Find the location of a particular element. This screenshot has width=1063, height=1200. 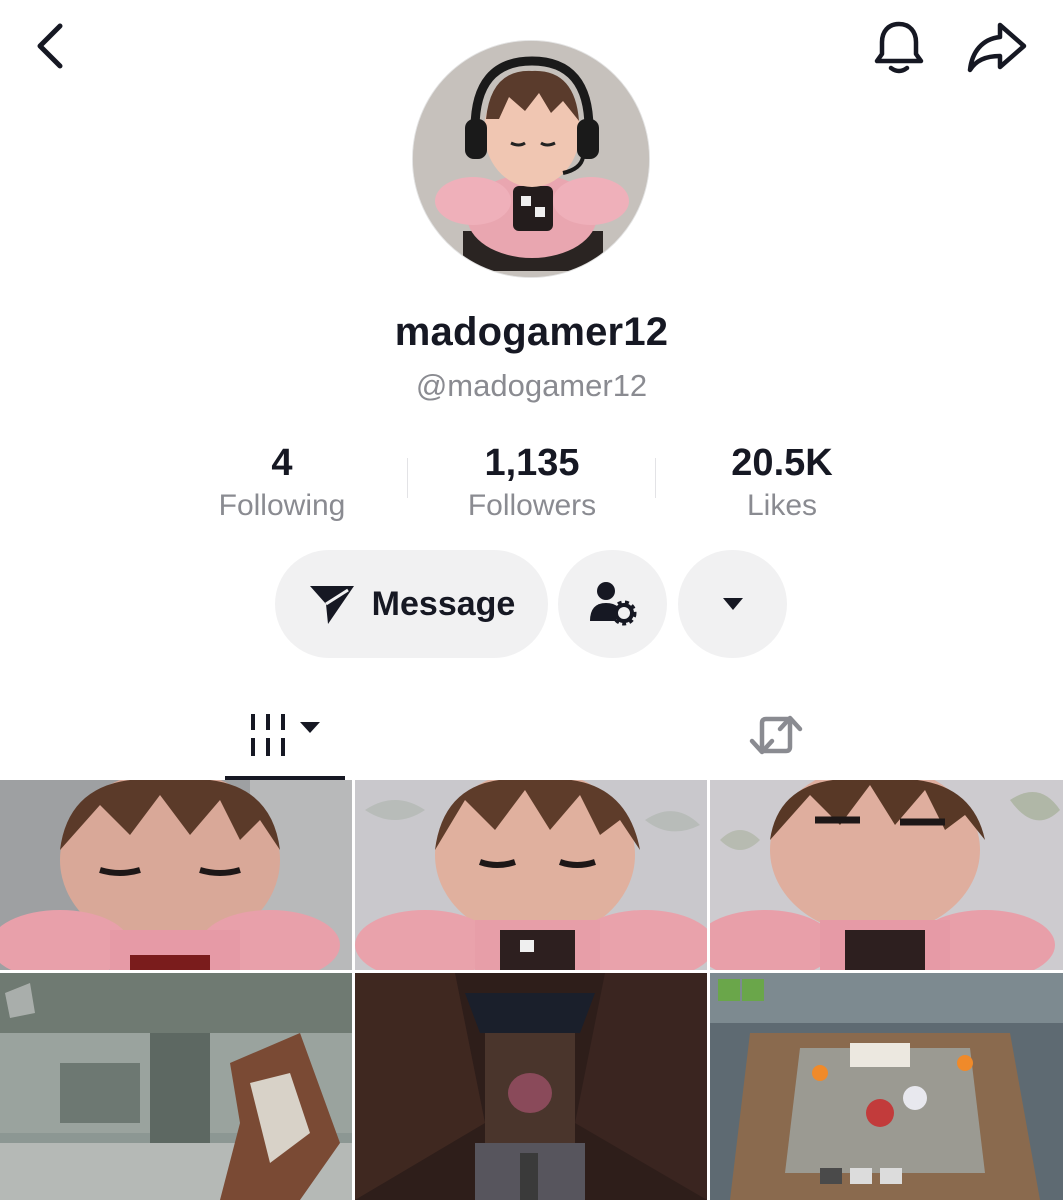

notification-bell-button is located at coordinates (899, 47).